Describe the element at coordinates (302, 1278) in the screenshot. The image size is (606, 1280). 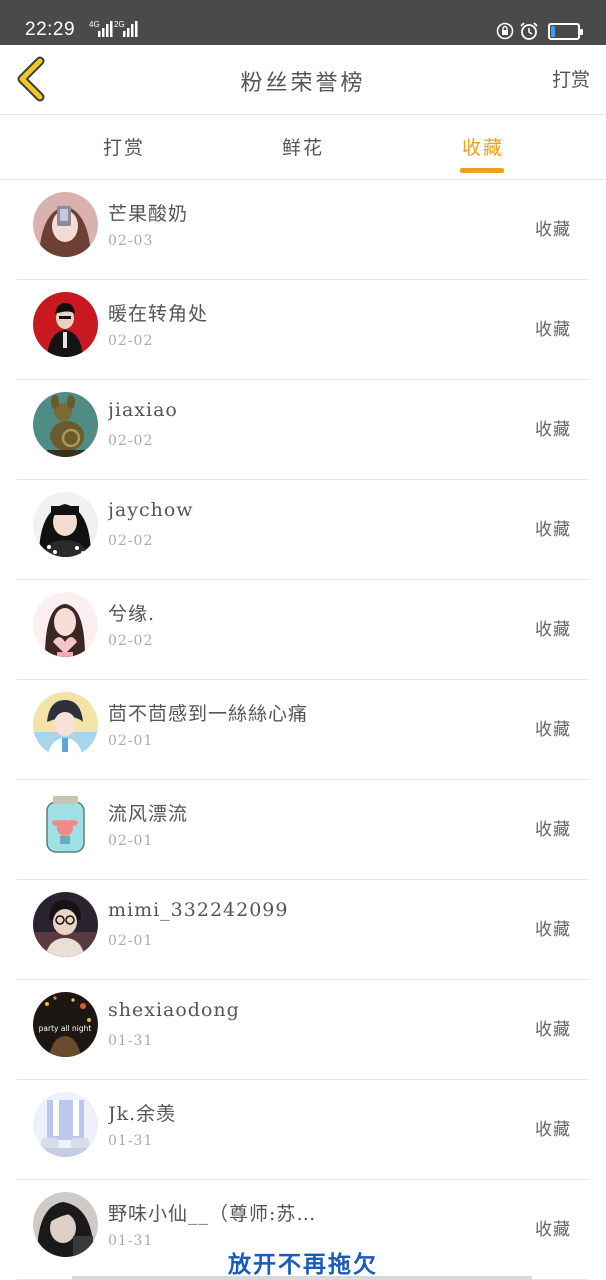
I see `bottom-divider` at that location.